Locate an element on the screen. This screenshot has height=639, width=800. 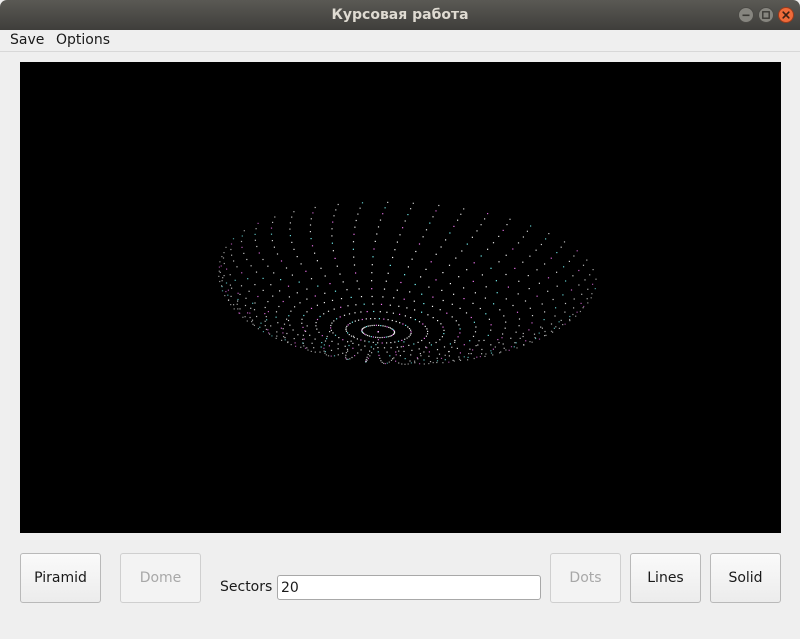
close-button is located at coordinates (786, 15).